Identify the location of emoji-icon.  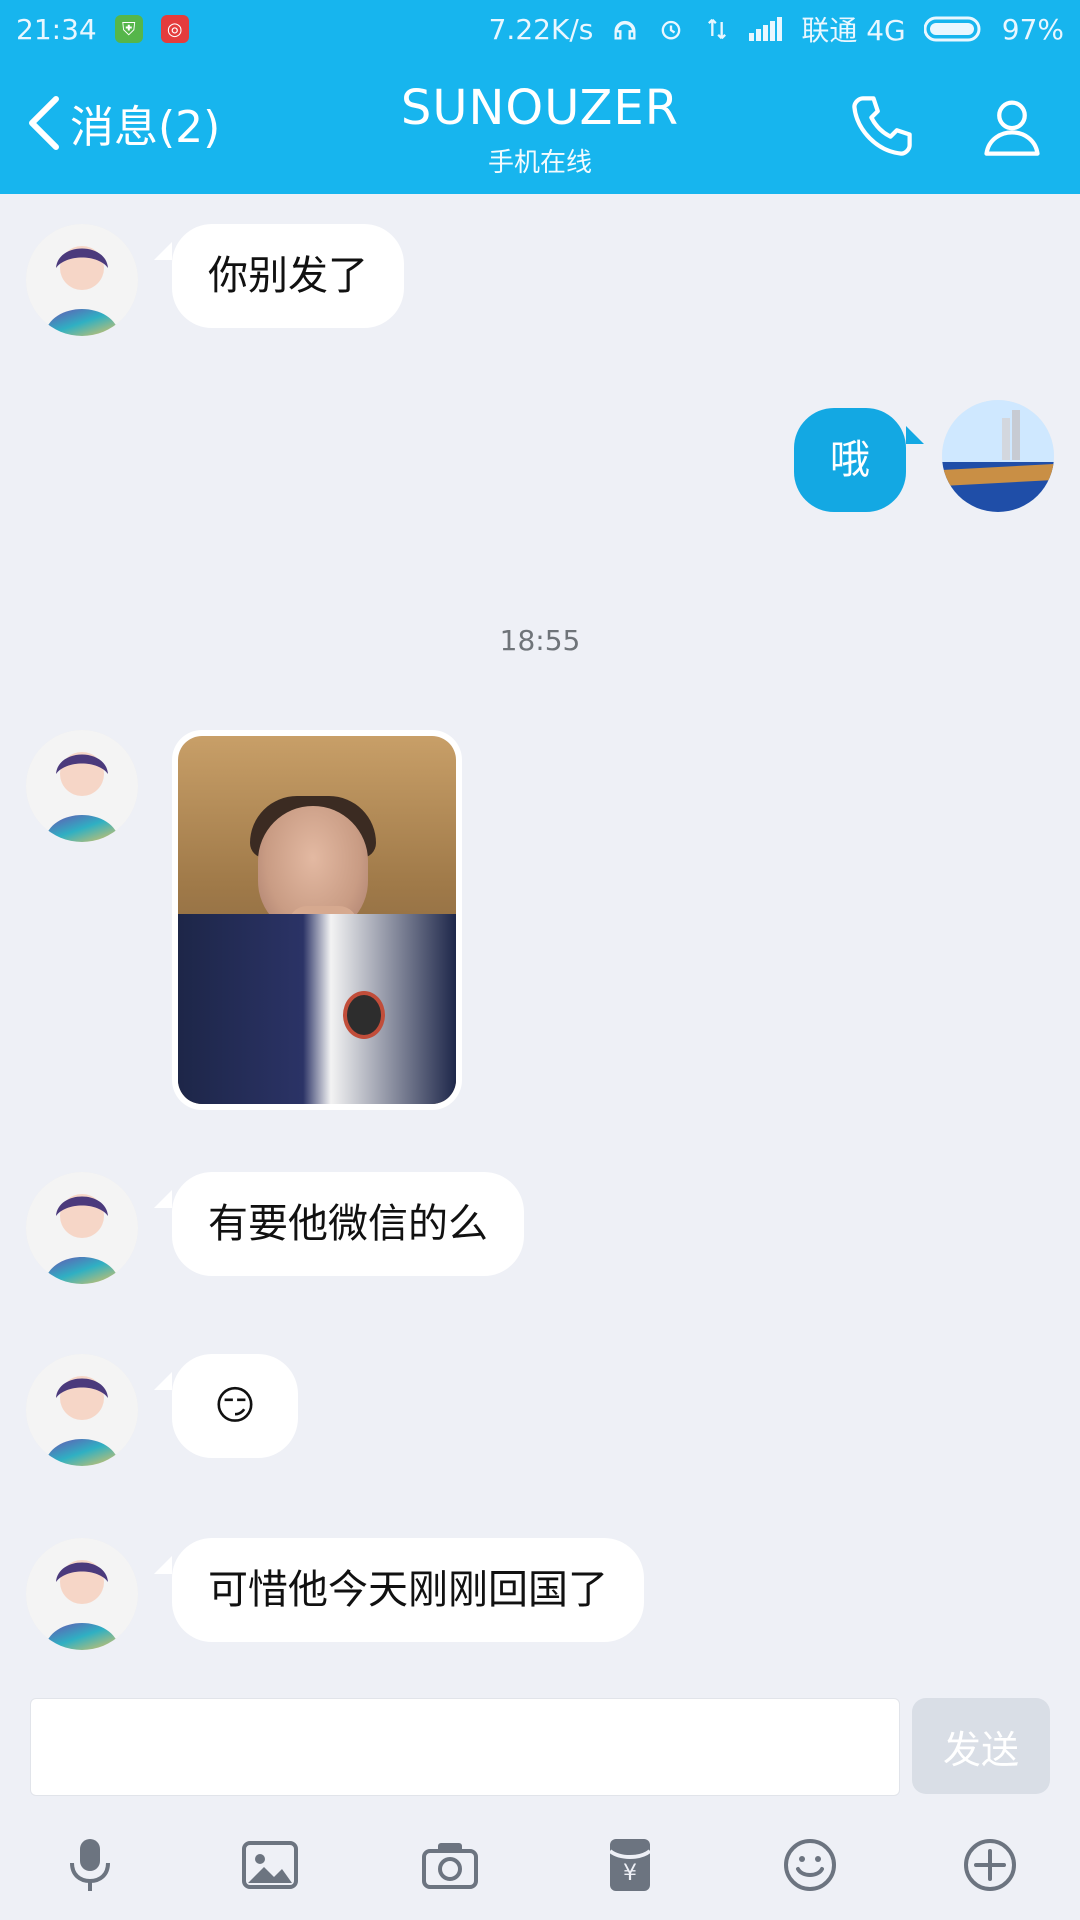
(810, 1865).